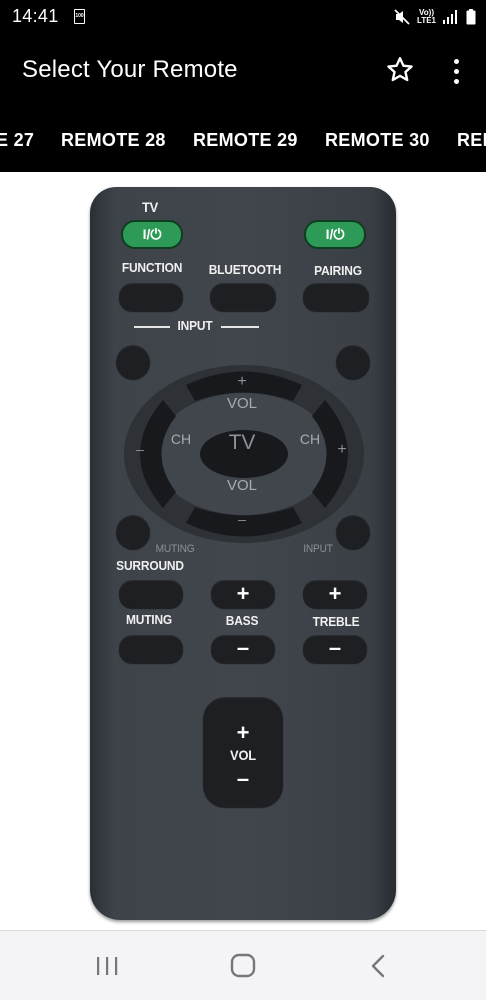 This screenshot has height=1000, width=486. Describe the element at coordinates (310, 439) in the screenshot. I see `dpad-ch-right-label: CH` at that location.